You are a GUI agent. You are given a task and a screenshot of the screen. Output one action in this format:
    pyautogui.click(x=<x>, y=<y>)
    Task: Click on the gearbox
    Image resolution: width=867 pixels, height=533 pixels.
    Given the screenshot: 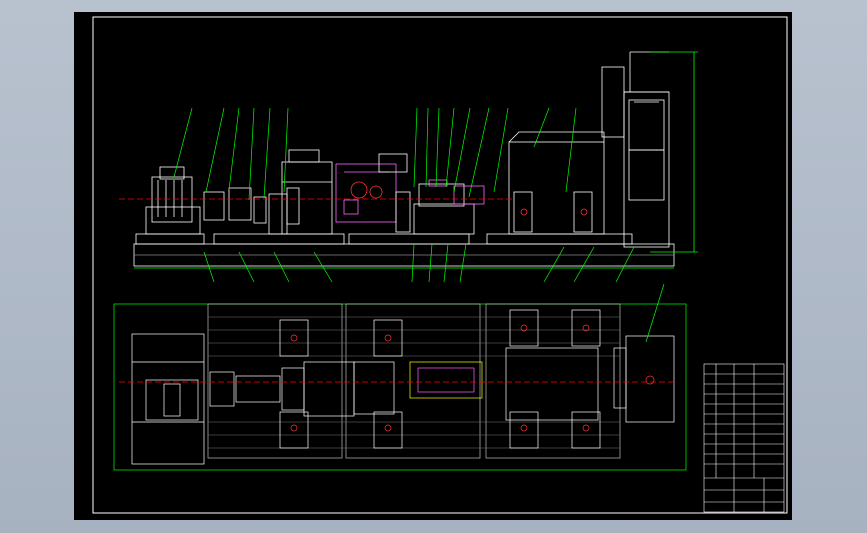 What is the action you would take?
    pyautogui.click(x=307, y=198)
    